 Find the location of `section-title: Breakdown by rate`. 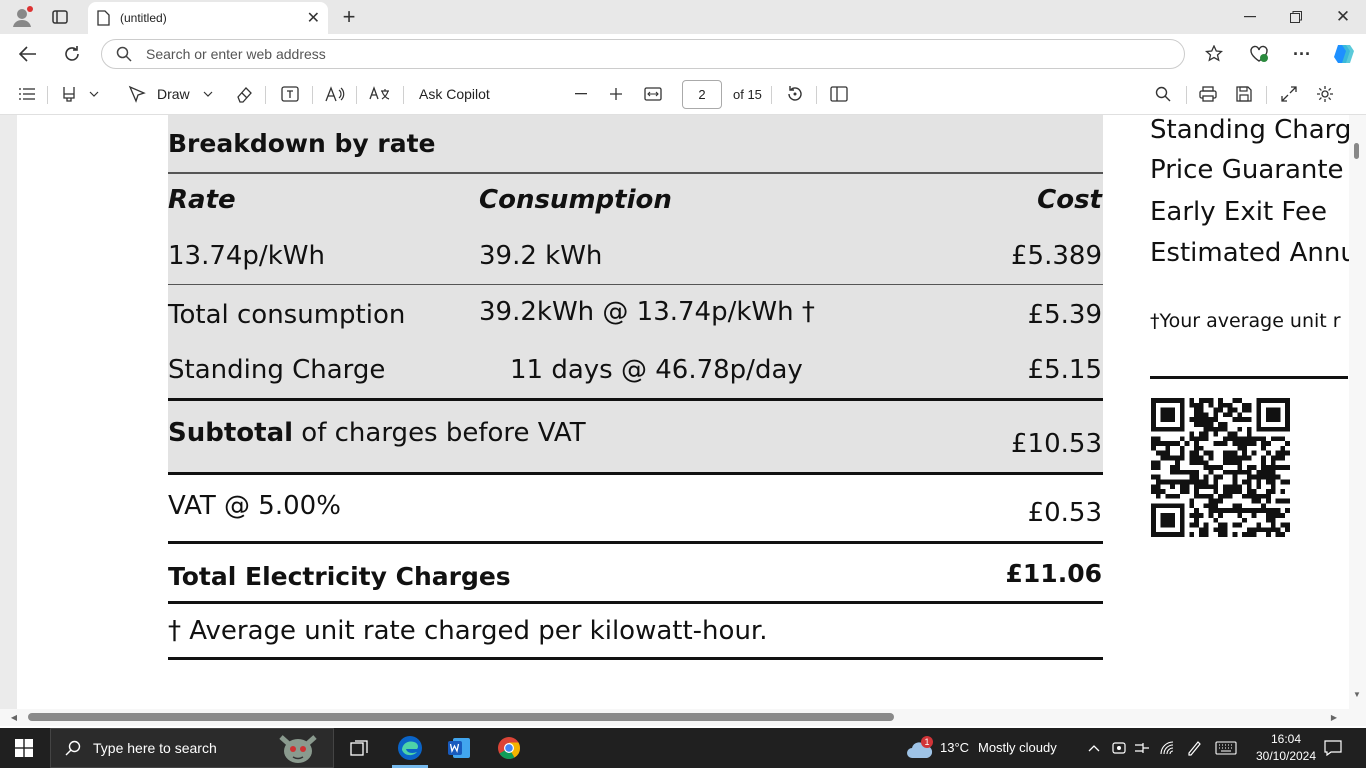

section-title: Breakdown by rate is located at coordinates (302, 143).